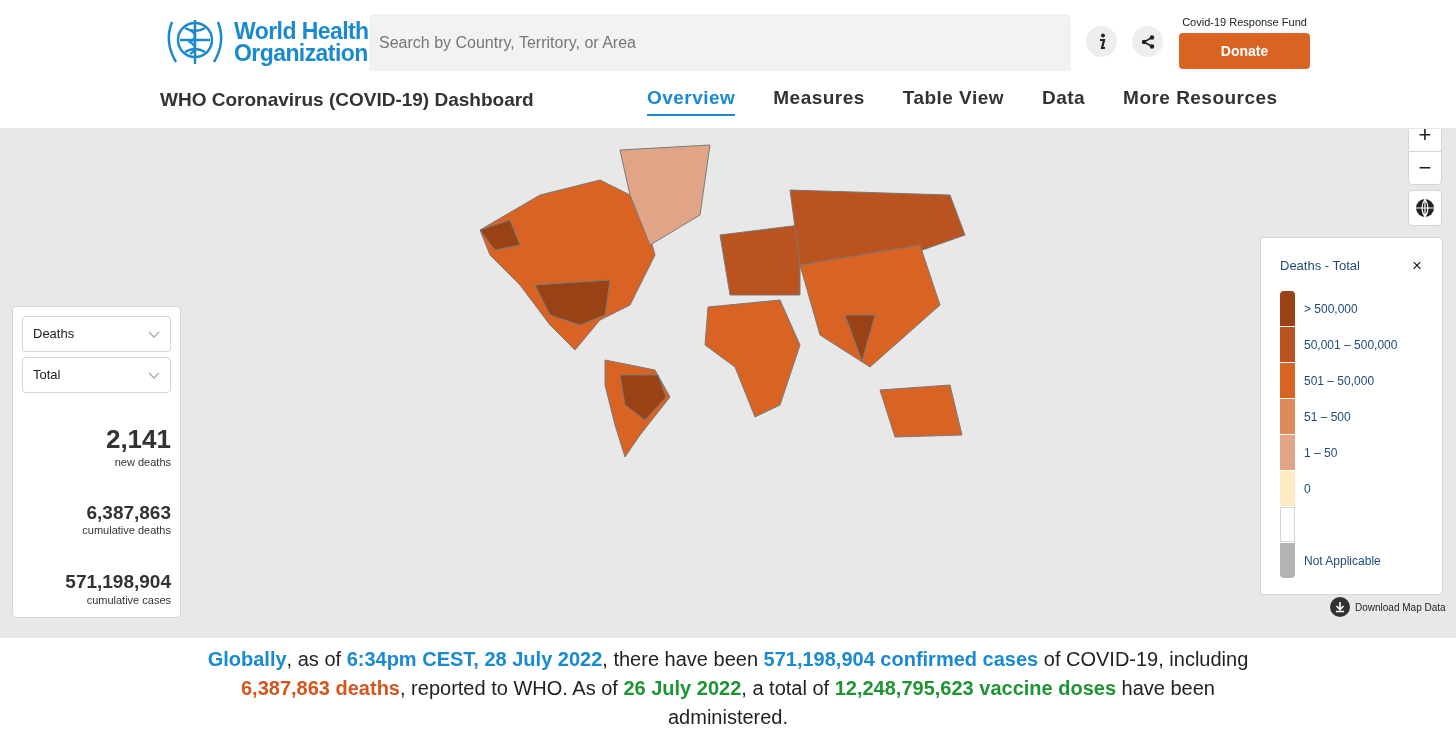 The width and height of the screenshot is (1456, 752). I want to click on nav-tab: More Resources, so click(1200, 100).